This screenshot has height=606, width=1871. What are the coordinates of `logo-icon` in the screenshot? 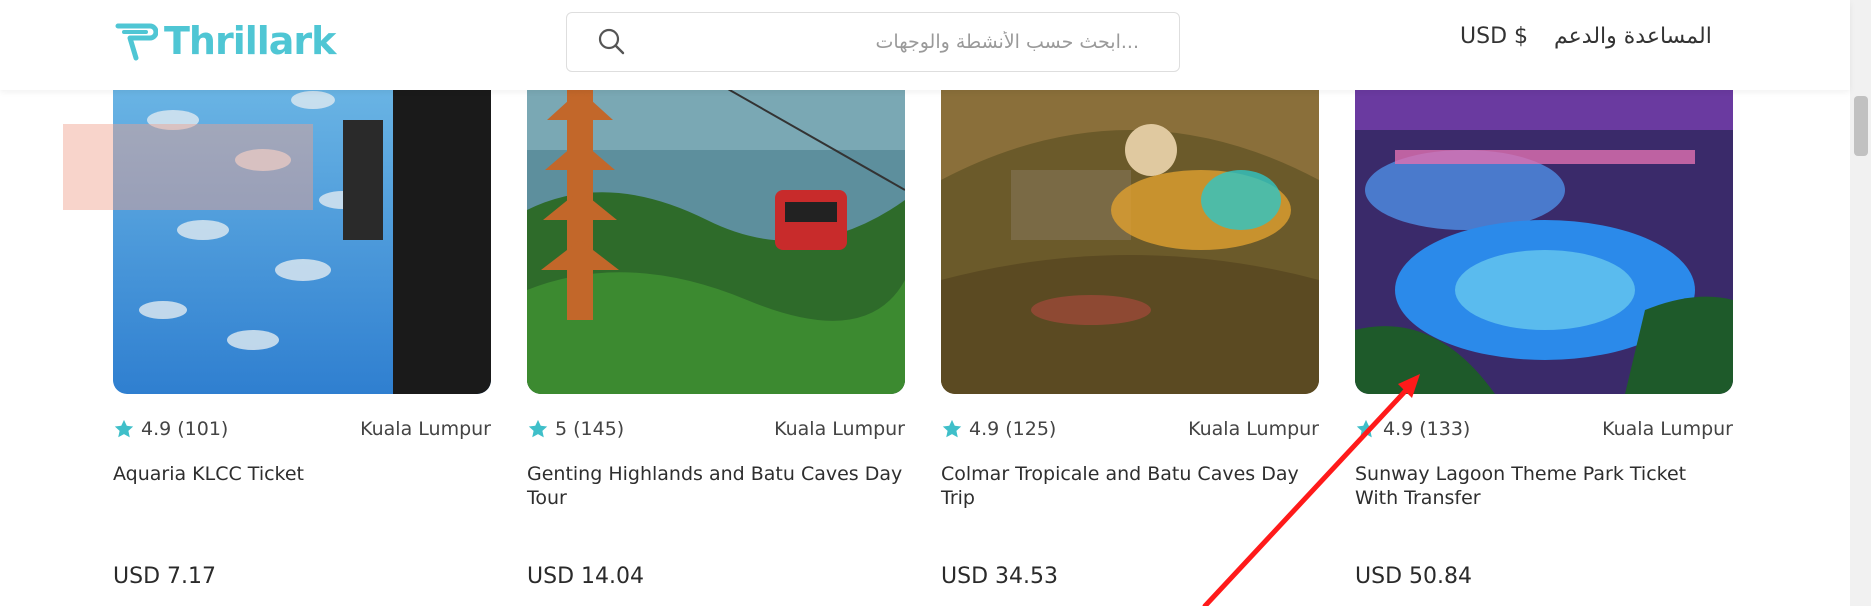 It's located at (136, 42).